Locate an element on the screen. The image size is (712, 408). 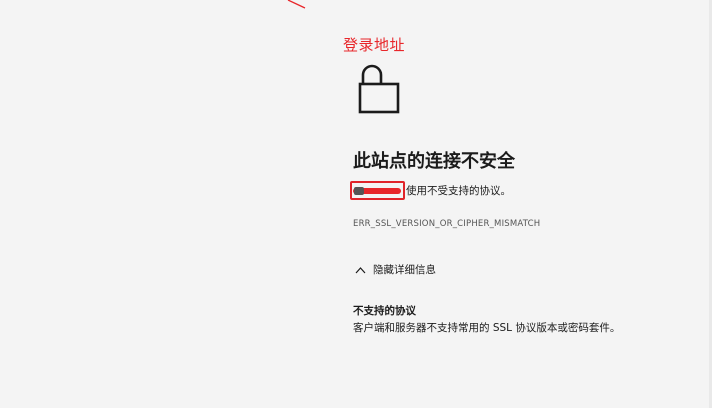
hide-details-button: 隐藏详细信息 is located at coordinates (395, 269).